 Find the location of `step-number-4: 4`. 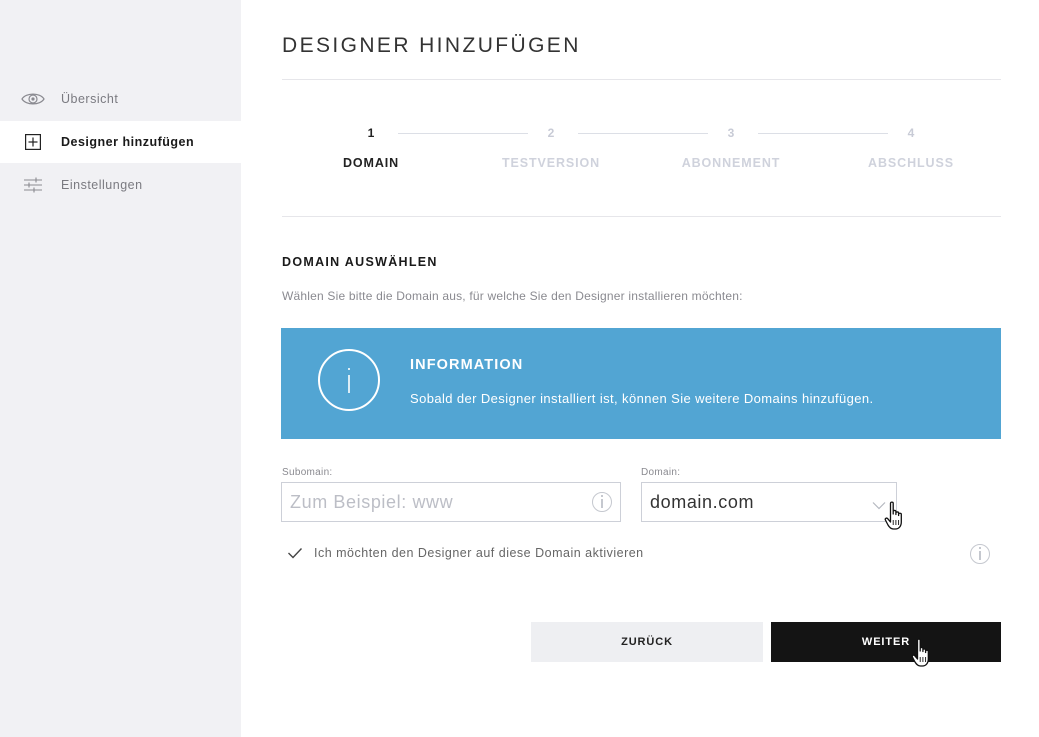

step-number-4: 4 is located at coordinates (911, 133).